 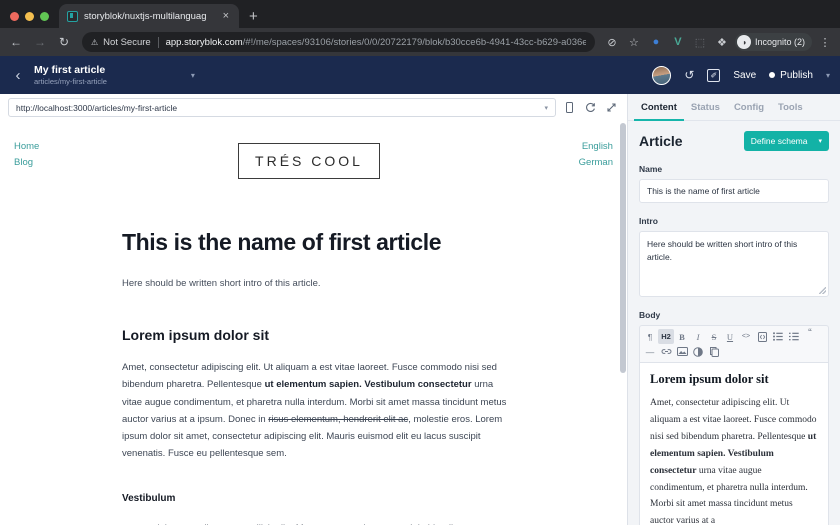 What do you see at coordinates (825, 42) in the screenshot?
I see `browser-menu-icon: ⋮` at bounding box center [825, 42].